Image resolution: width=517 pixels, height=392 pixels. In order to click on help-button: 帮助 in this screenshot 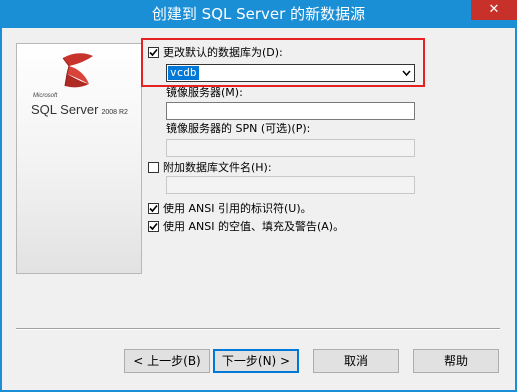, I will do `click(456, 361)`.